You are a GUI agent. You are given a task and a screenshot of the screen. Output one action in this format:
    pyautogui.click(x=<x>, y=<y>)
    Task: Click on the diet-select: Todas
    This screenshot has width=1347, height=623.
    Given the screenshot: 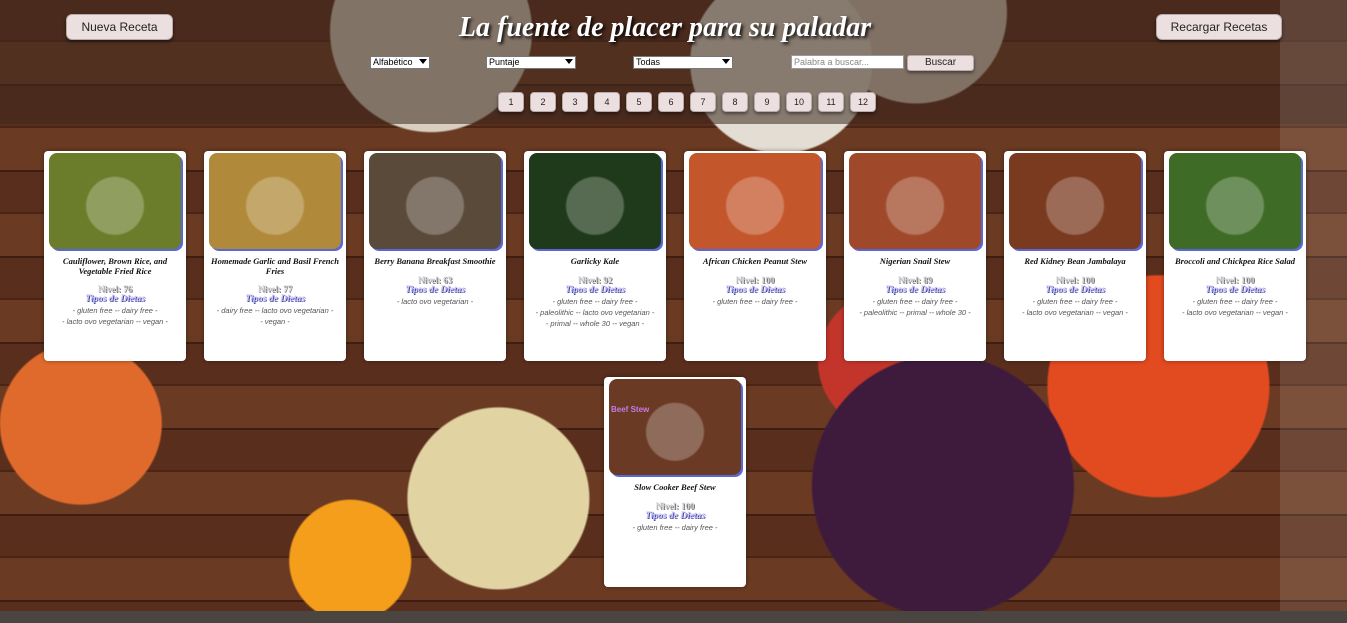 What is the action you would take?
    pyautogui.click(x=683, y=62)
    